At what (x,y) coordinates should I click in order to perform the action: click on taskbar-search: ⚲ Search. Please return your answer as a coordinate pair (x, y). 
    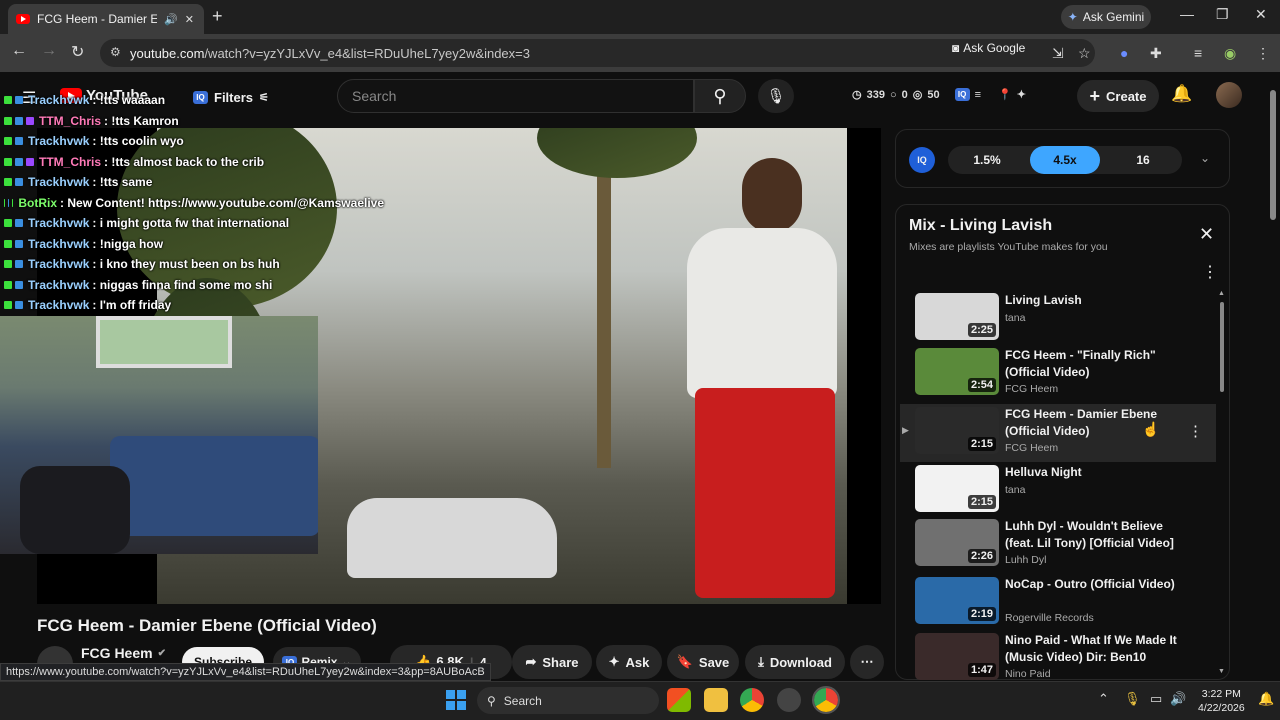
    Looking at the image, I should click on (568, 700).